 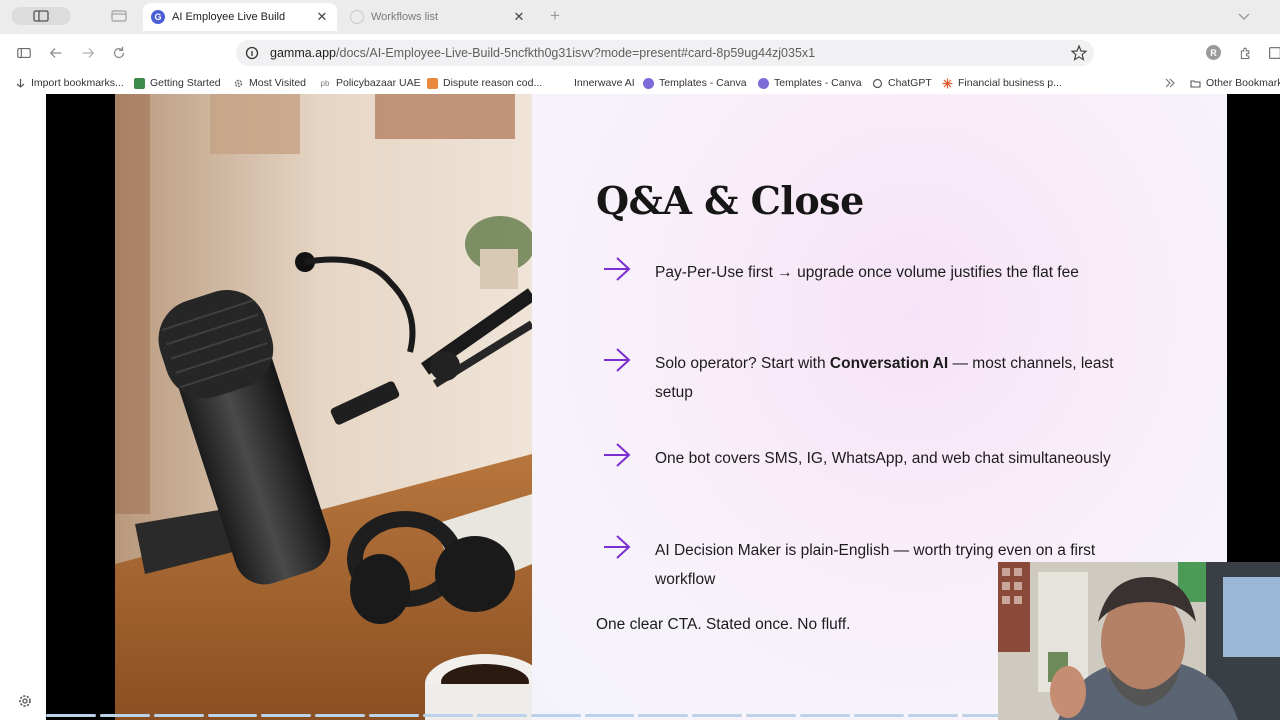 What do you see at coordinates (119, 53) in the screenshot?
I see `reload-icon` at bounding box center [119, 53].